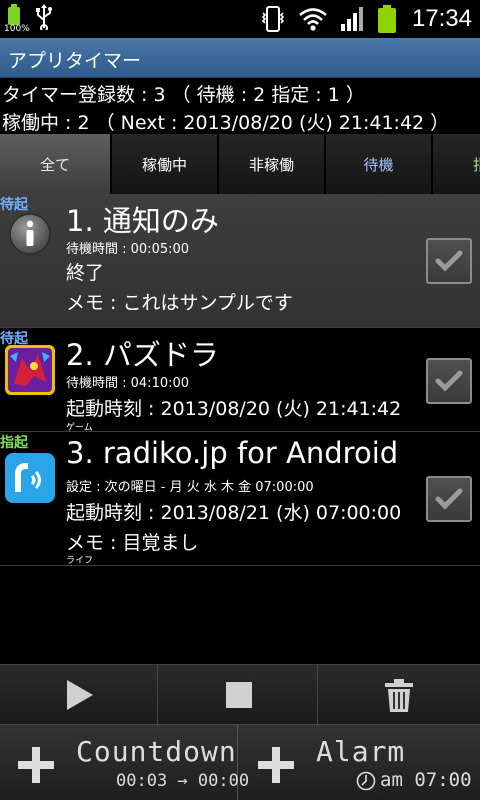 The image size is (480, 800). I want to click on play-icon, so click(79, 695).